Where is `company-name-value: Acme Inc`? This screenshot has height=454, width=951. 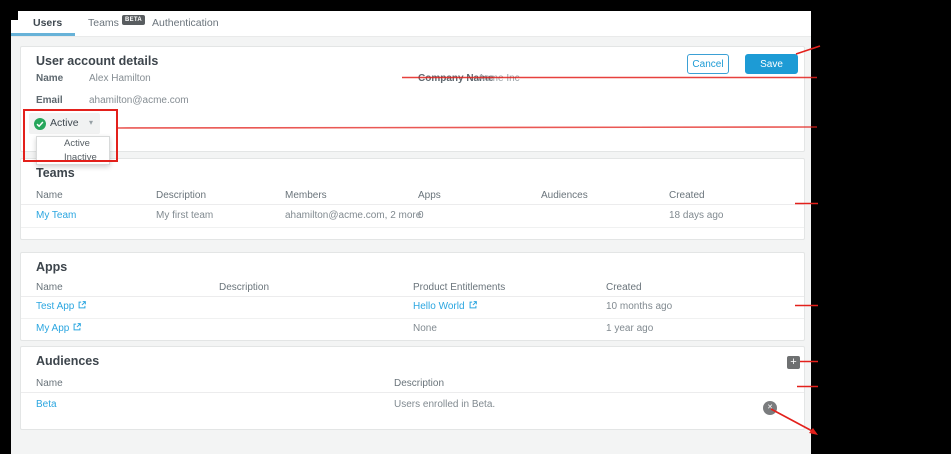
company-name-value: Acme Inc is located at coordinates (499, 78).